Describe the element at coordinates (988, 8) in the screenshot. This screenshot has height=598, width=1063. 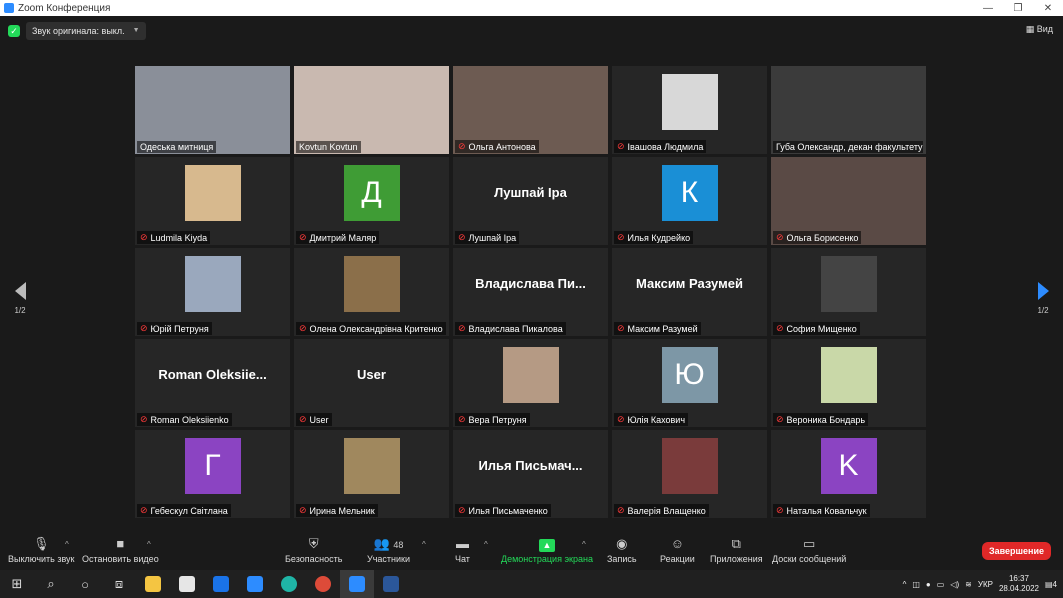
I see `minimize-button: —` at that location.